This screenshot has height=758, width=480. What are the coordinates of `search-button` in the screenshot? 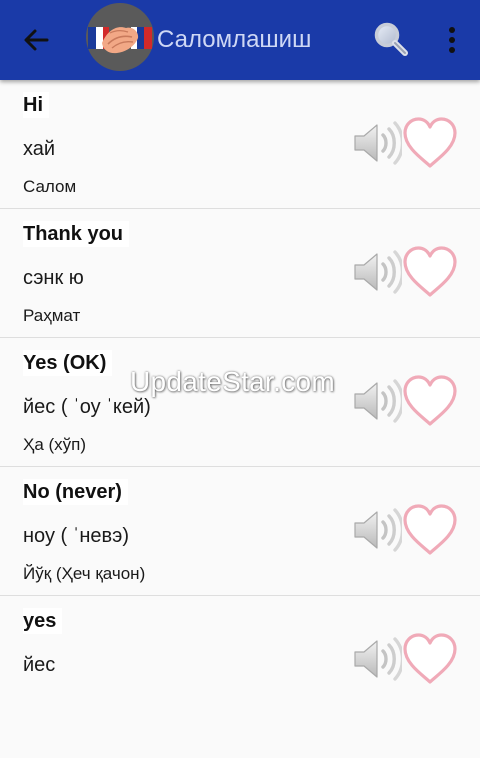 It's located at (391, 39).